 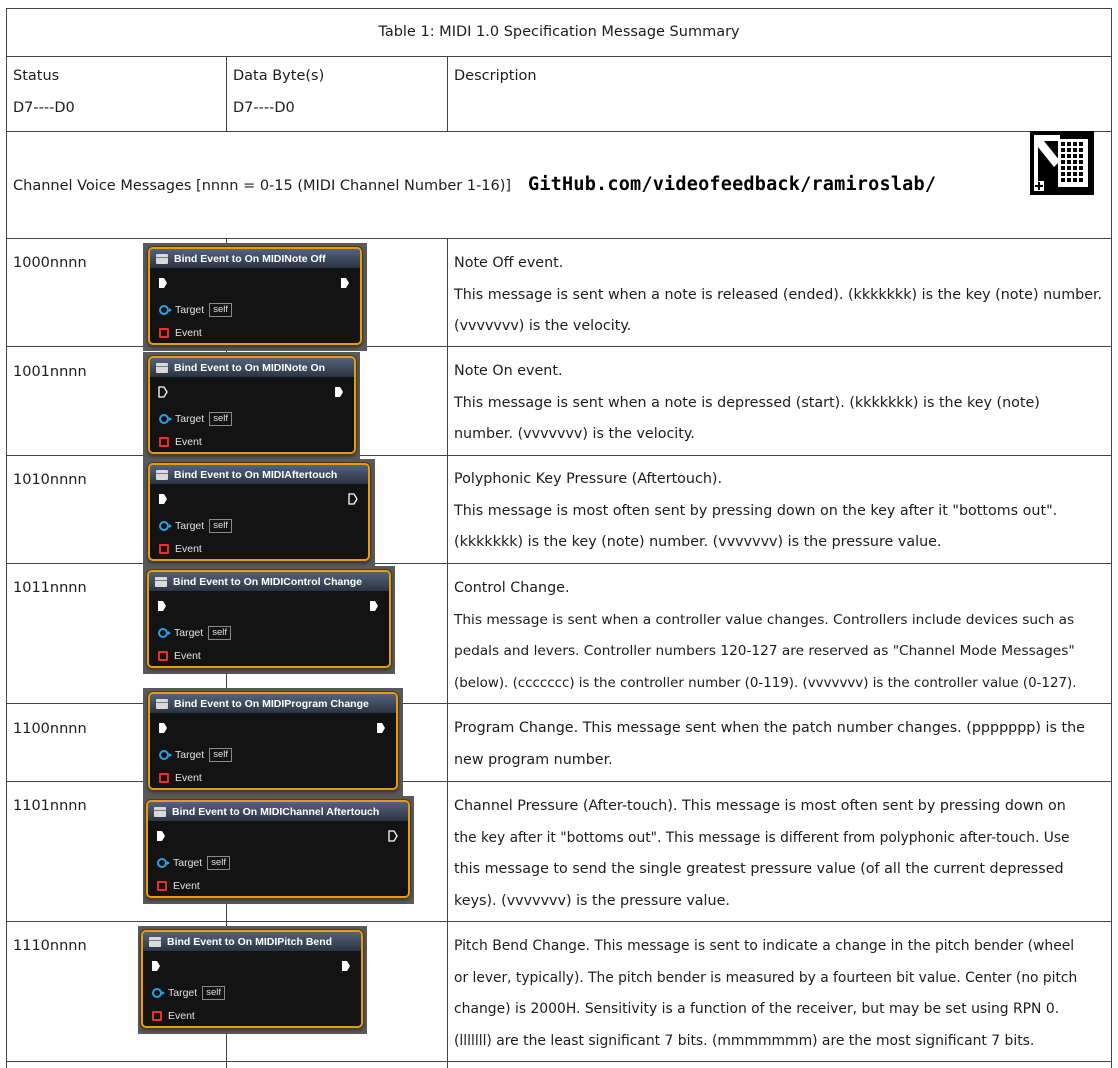 What do you see at coordinates (447, 94) in the screenshot?
I see `column-divider-2-header` at bounding box center [447, 94].